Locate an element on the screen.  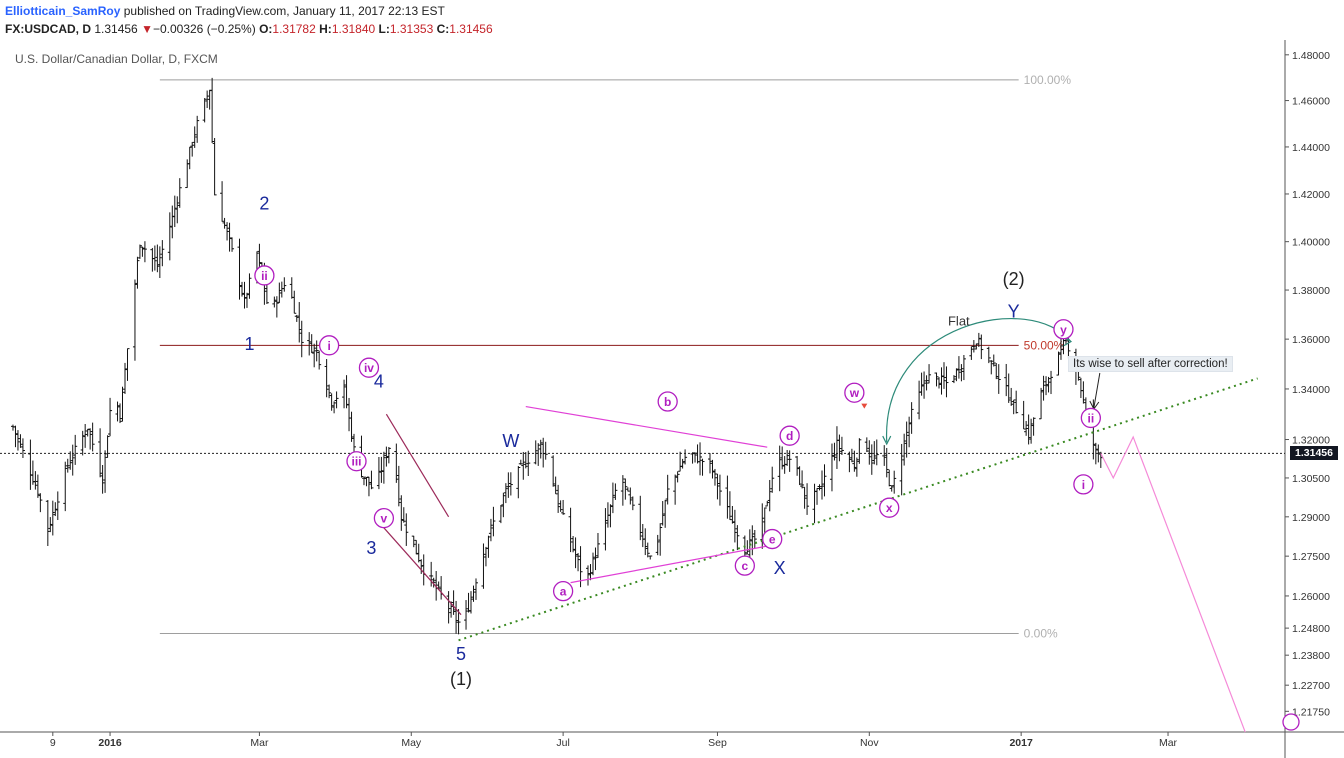
y-tick-label: 1.36000 is located at coordinates (1311, 340).